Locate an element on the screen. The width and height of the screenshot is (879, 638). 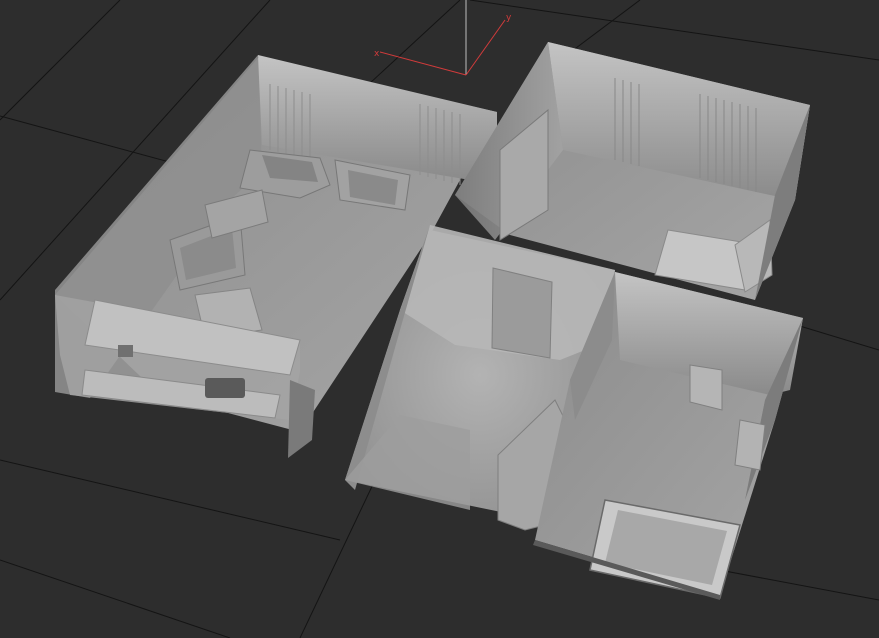
gizmo-y-label: y is located at coordinates (509, 18).